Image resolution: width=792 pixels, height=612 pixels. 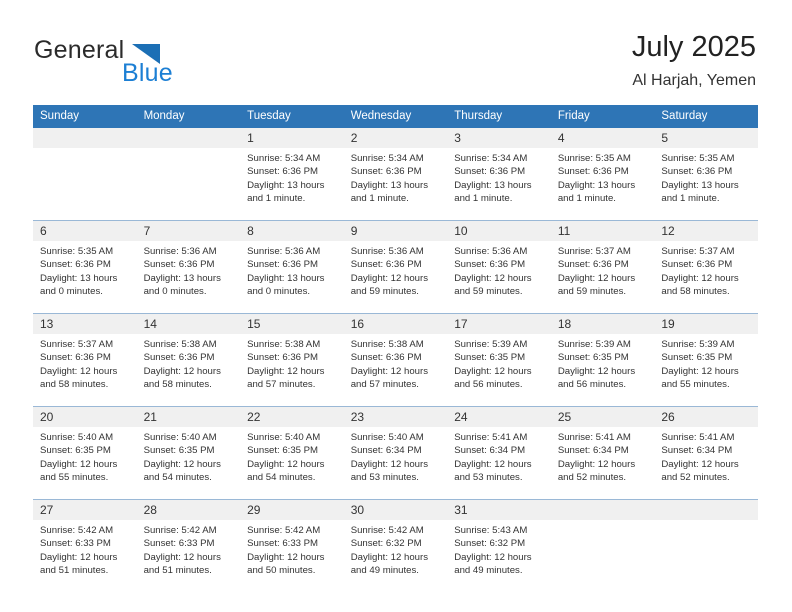 I want to click on day-detail-line: and 56 minutes., so click(x=592, y=385).